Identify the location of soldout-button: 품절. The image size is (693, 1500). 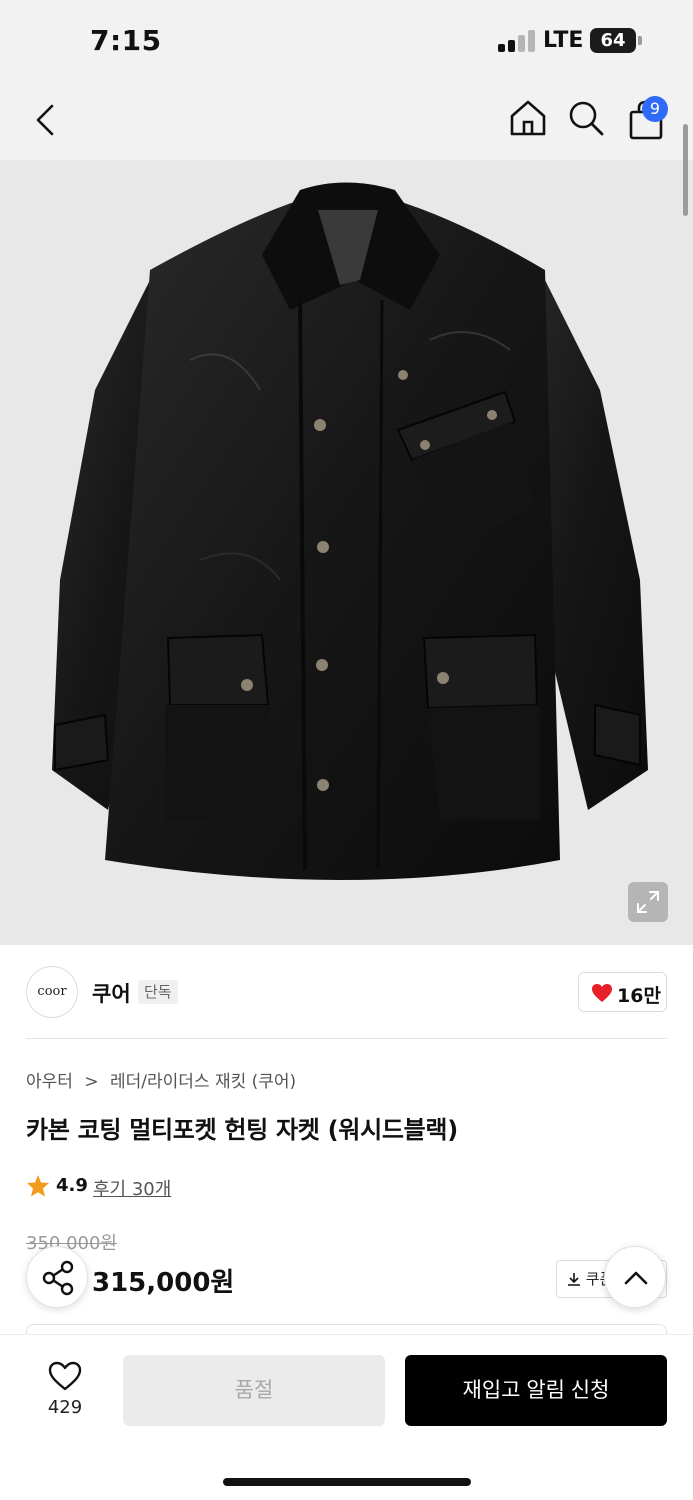
(254, 1390).